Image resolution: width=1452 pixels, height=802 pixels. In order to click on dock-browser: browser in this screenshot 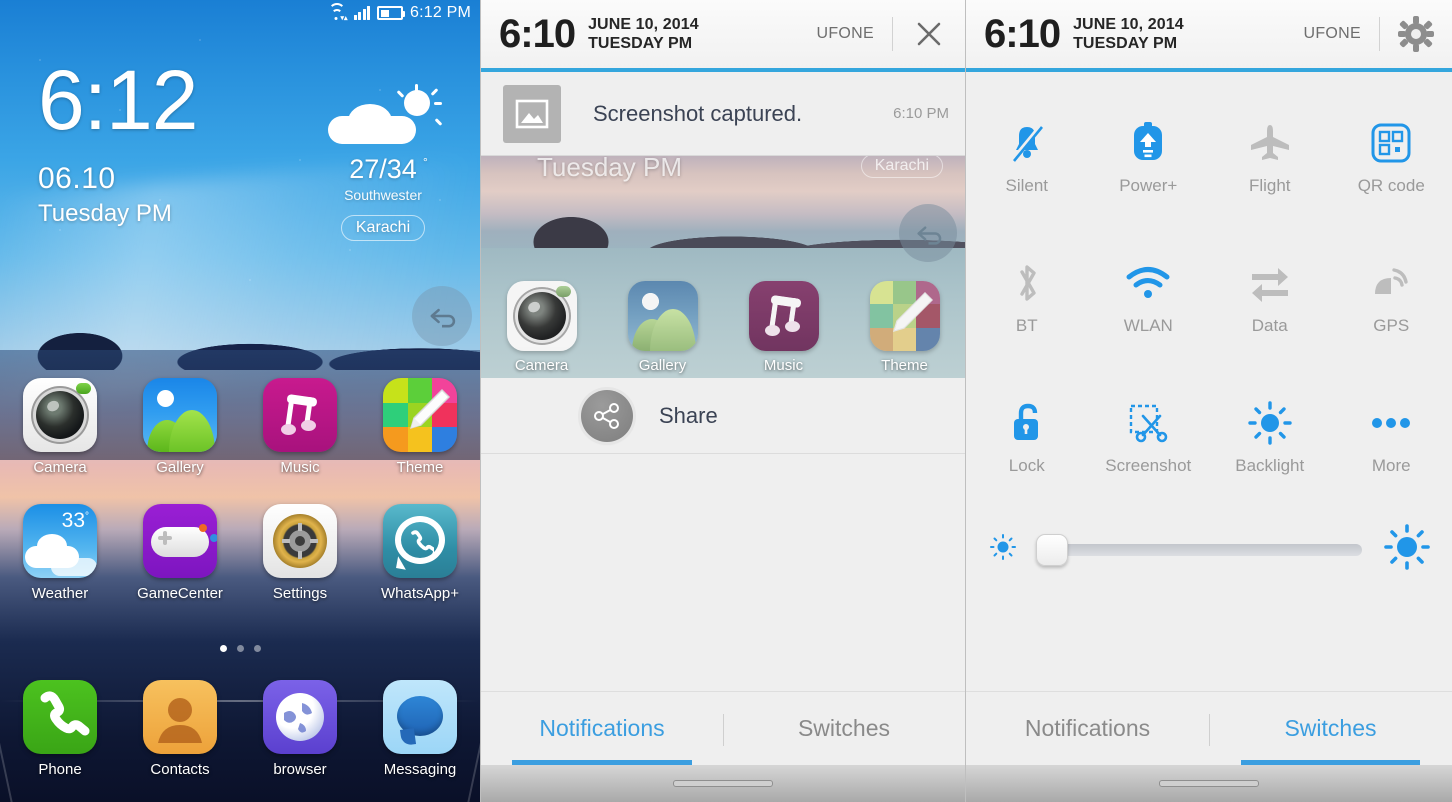, I will do `click(300, 725)`.